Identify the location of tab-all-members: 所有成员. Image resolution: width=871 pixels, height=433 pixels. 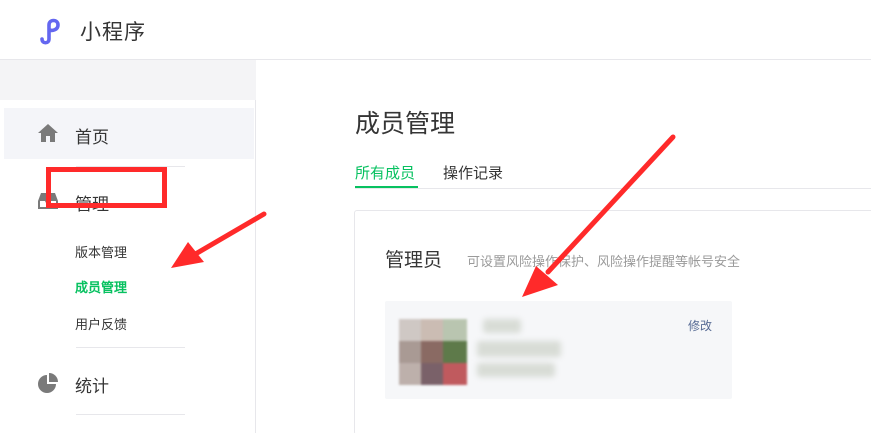
(385, 172).